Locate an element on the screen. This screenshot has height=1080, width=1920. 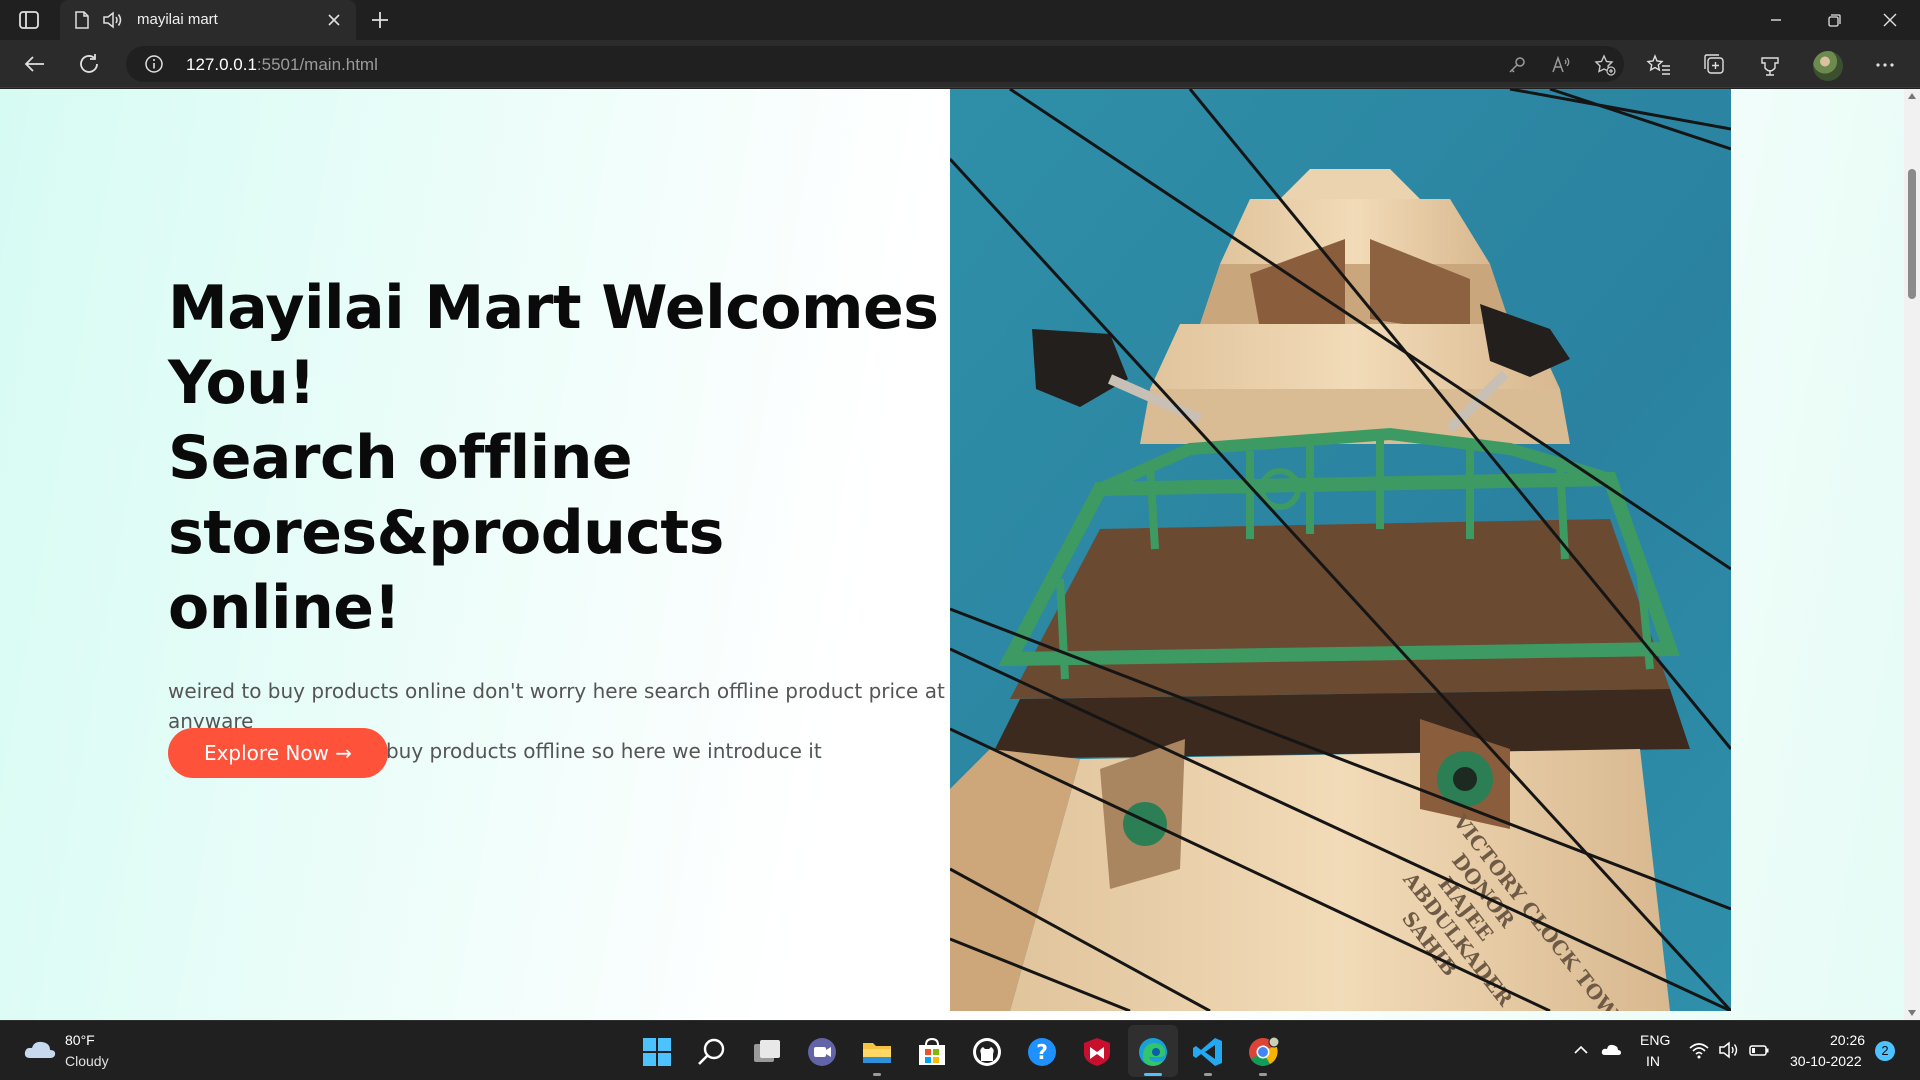
file-explorer-running-indicator is located at coordinates (877, 1074).